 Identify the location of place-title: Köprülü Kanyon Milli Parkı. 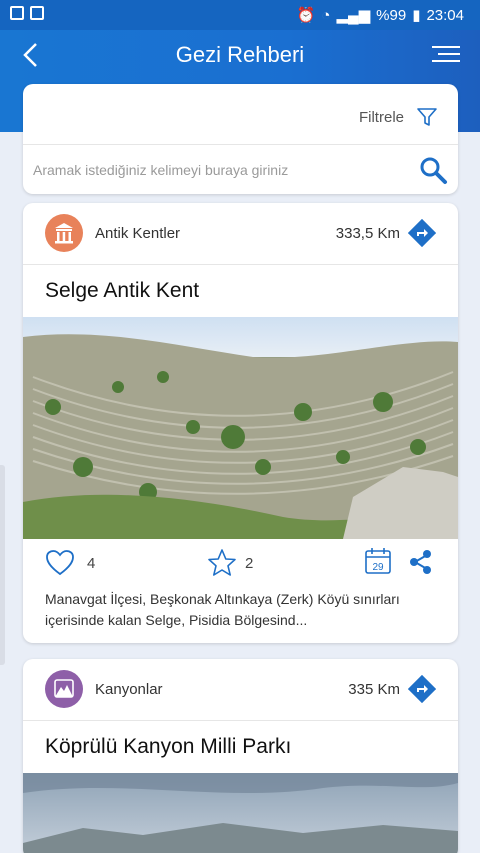
(168, 746).